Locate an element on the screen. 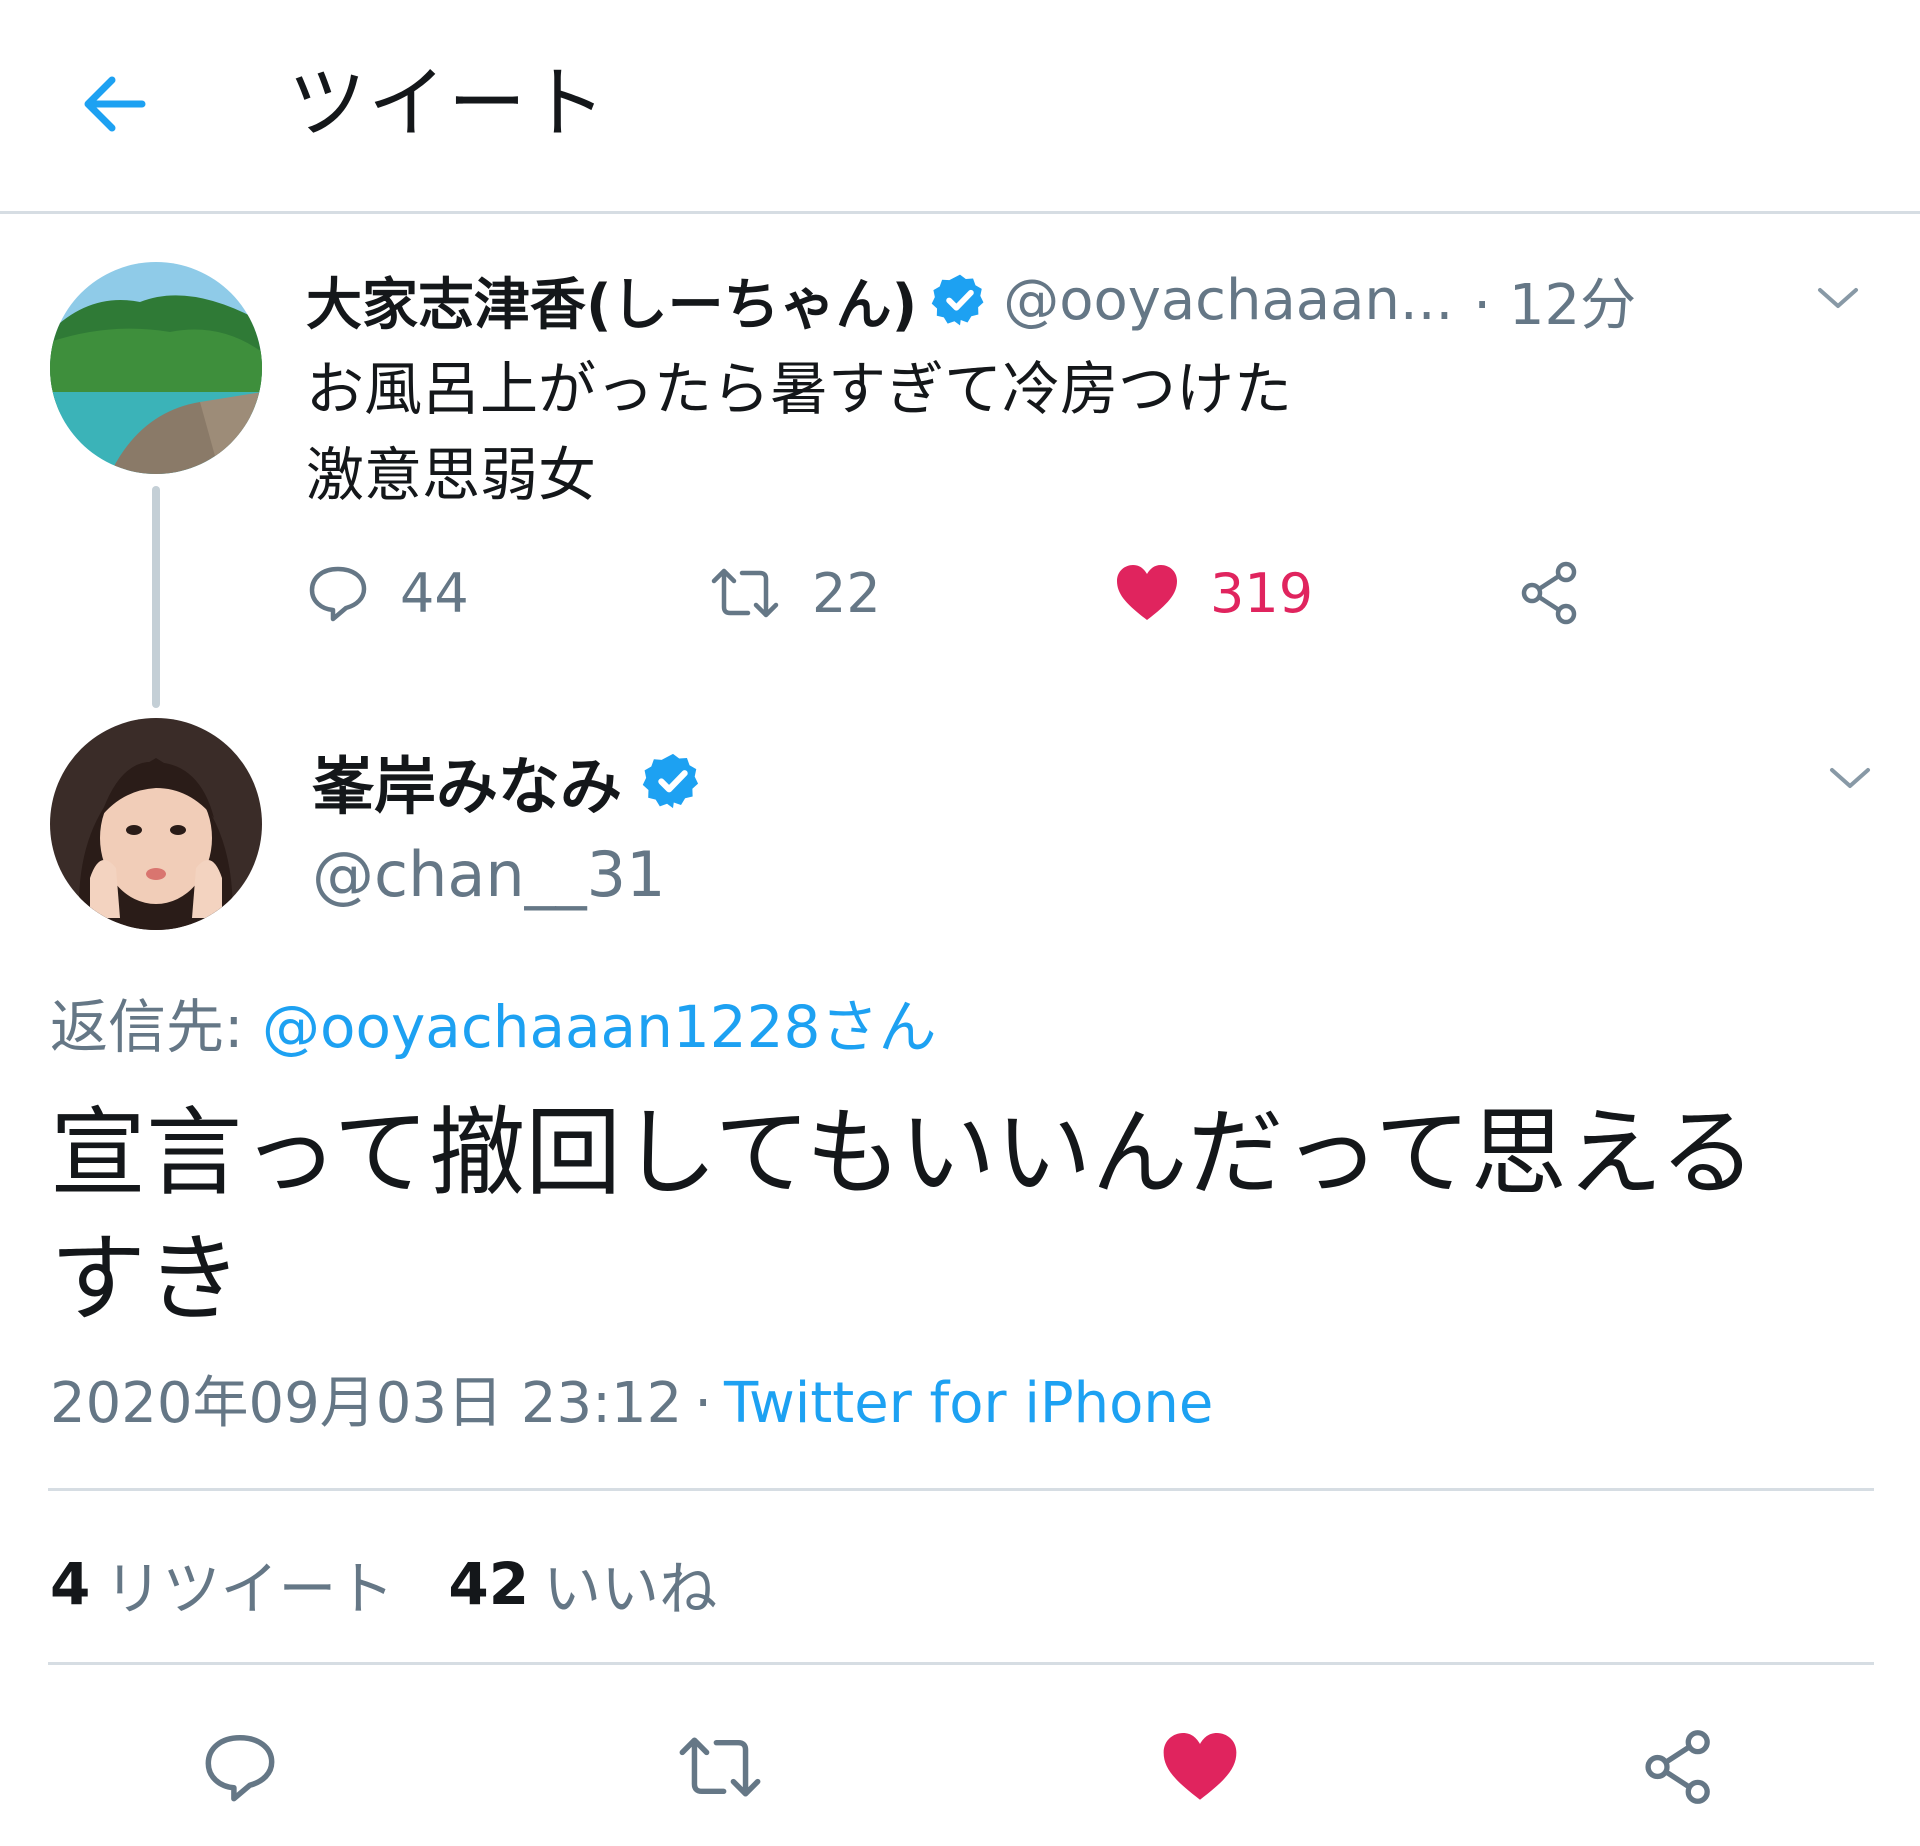  display-name: 峯岸みなみ is located at coordinates (467, 781).